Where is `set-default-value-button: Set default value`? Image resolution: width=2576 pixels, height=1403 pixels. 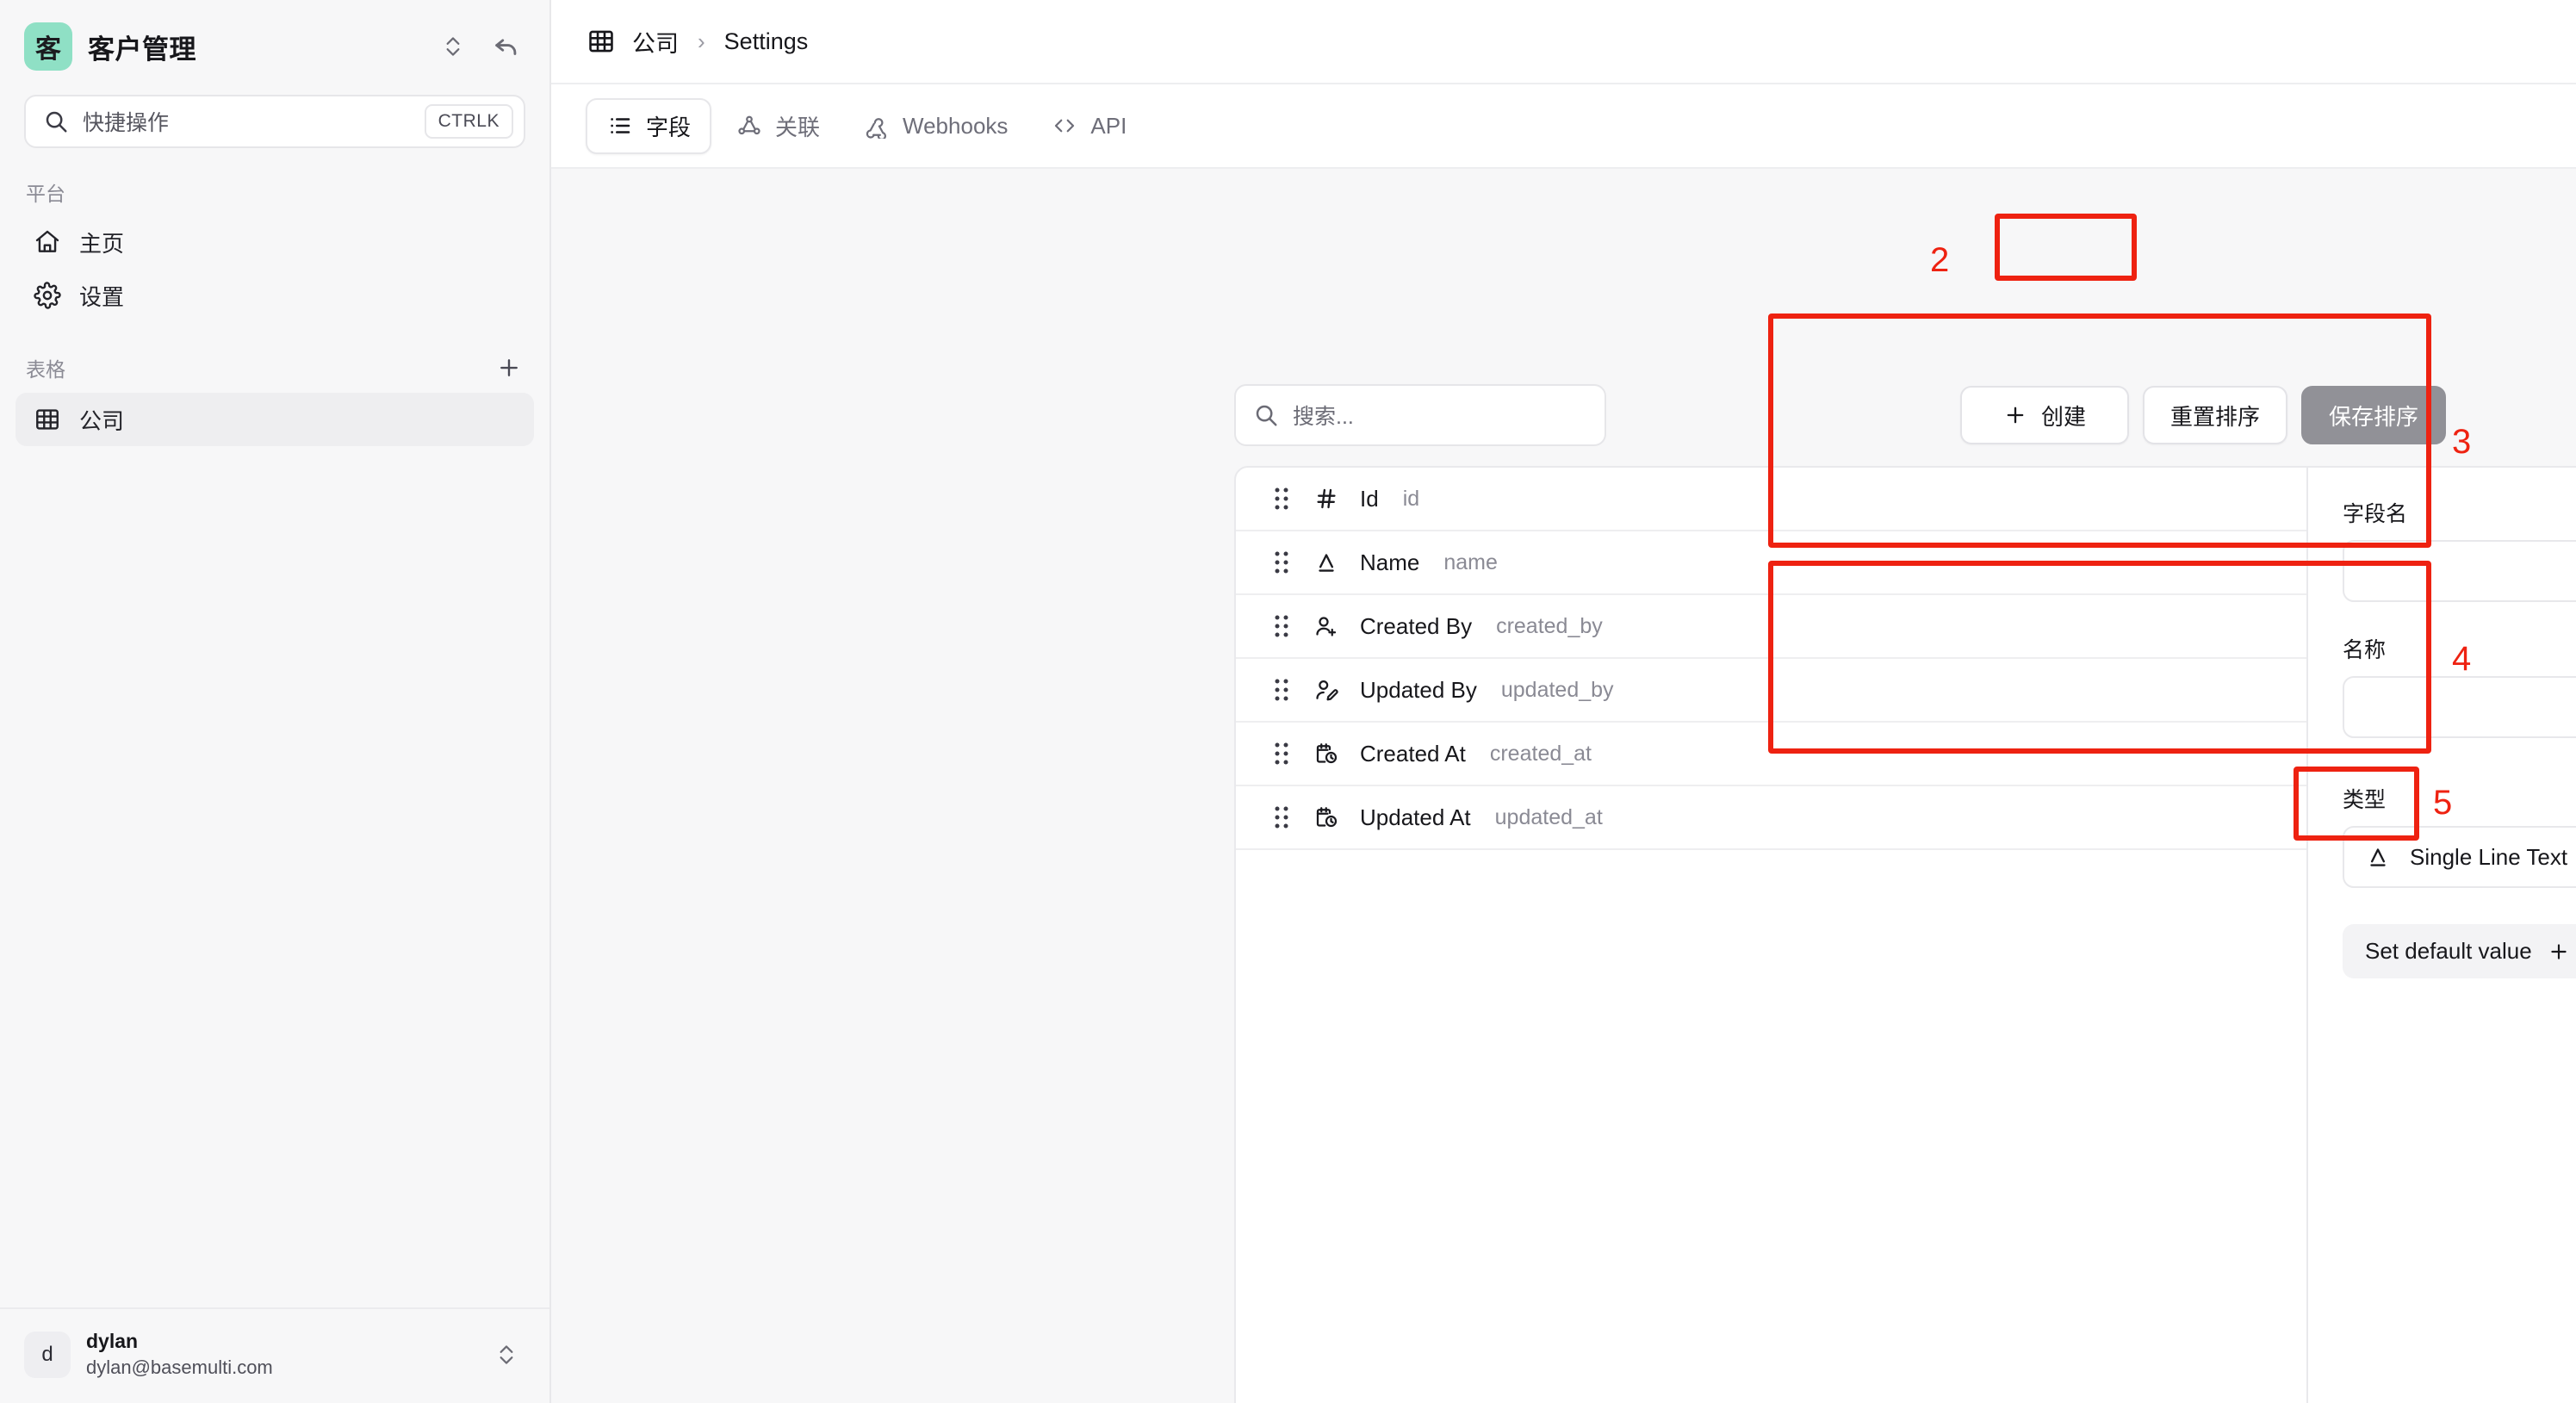 set-default-value-button: Set default value is located at coordinates (2459, 951).